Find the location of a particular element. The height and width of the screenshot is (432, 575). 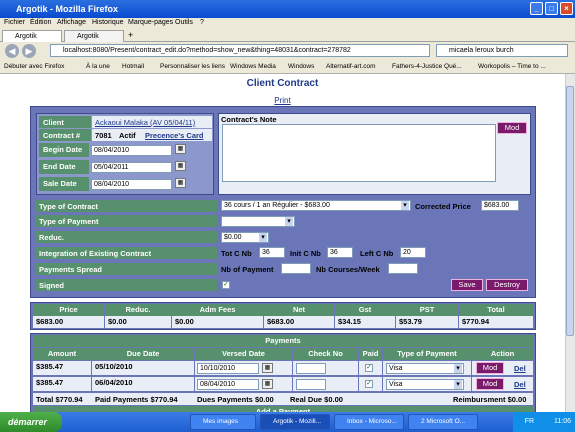

bookmark-item: Hotmail is located at coordinates (133, 66).